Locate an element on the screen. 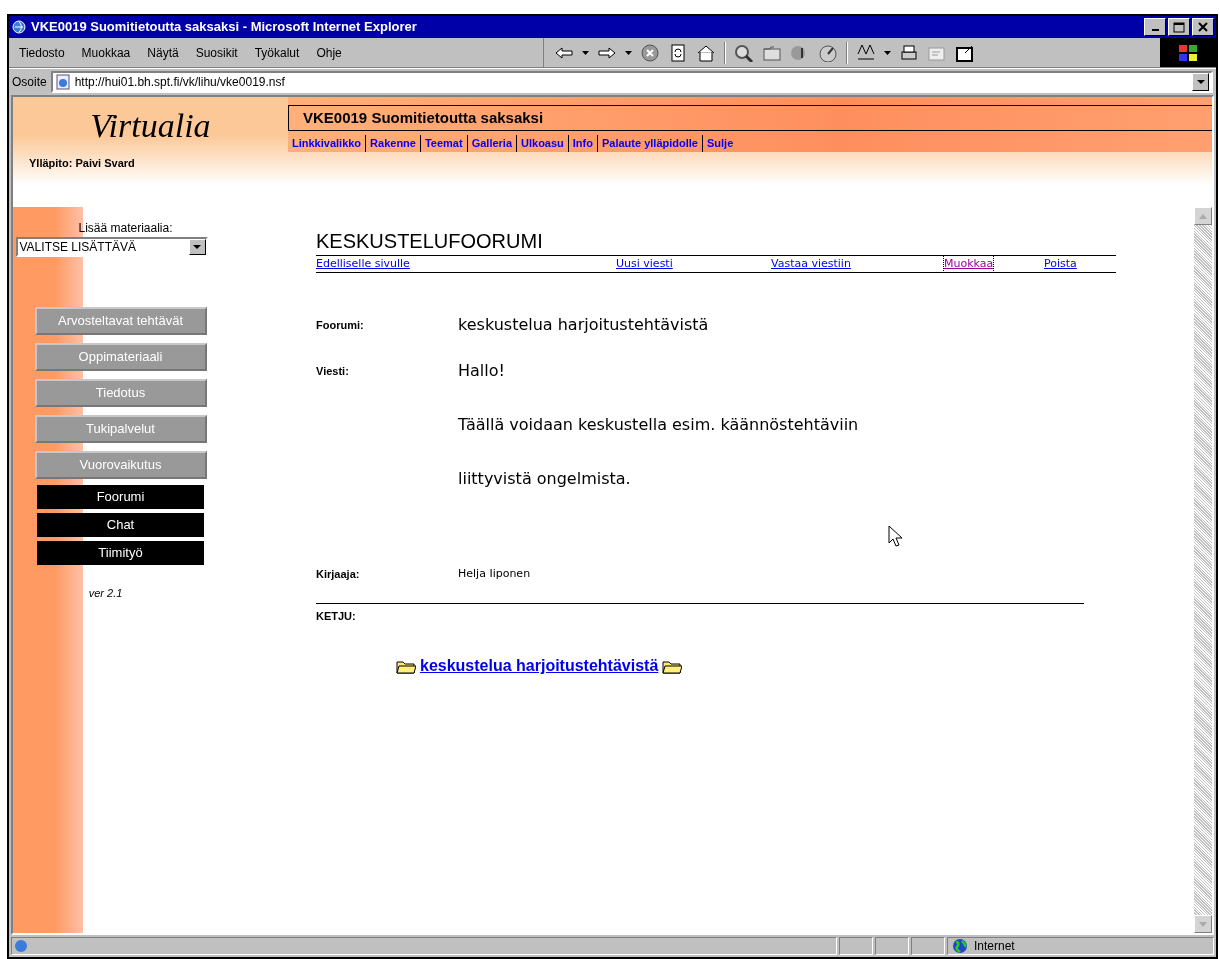 This screenshot has width=1220, height=959. action-link: Vastaa viestiin is located at coordinates (811, 264).